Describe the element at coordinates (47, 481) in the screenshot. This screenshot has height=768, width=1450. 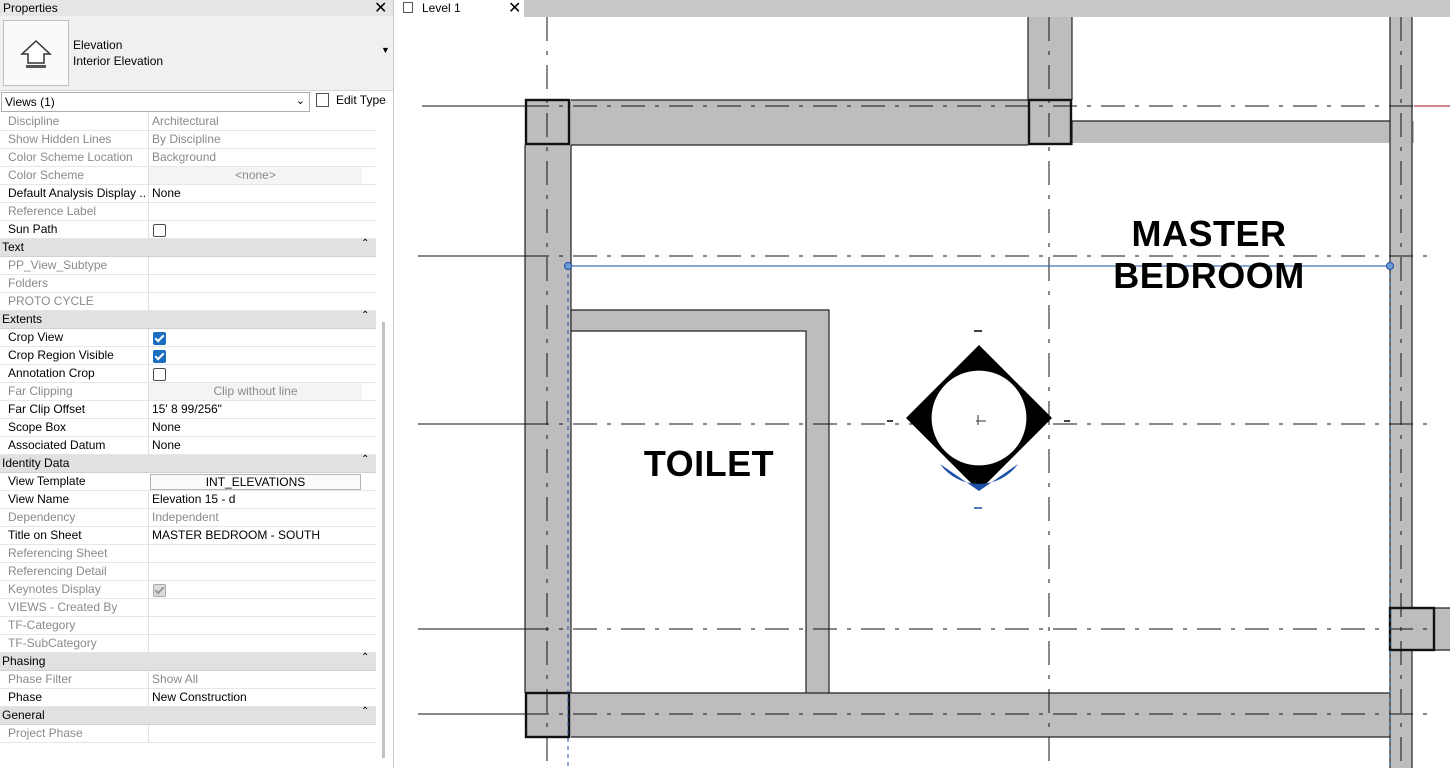
I see `property-name: View Template` at that location.